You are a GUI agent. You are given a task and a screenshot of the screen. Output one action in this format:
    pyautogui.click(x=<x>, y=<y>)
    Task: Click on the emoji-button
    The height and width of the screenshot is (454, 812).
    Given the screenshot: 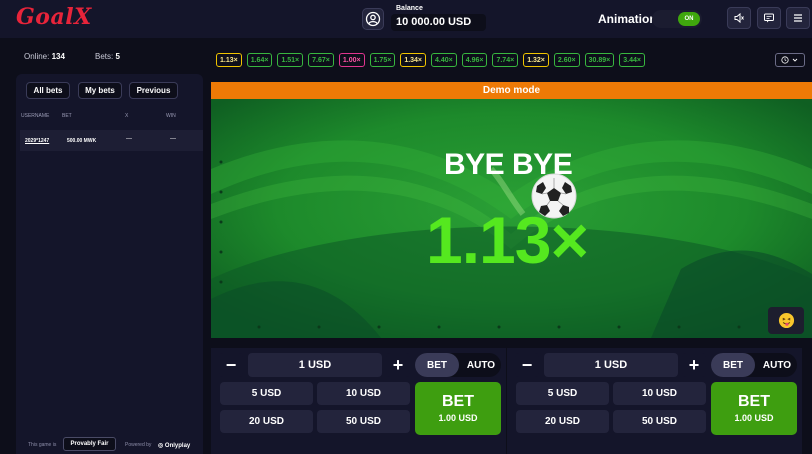 What is the action you would take?
    pyautogui.click(x=786, y=320)
    